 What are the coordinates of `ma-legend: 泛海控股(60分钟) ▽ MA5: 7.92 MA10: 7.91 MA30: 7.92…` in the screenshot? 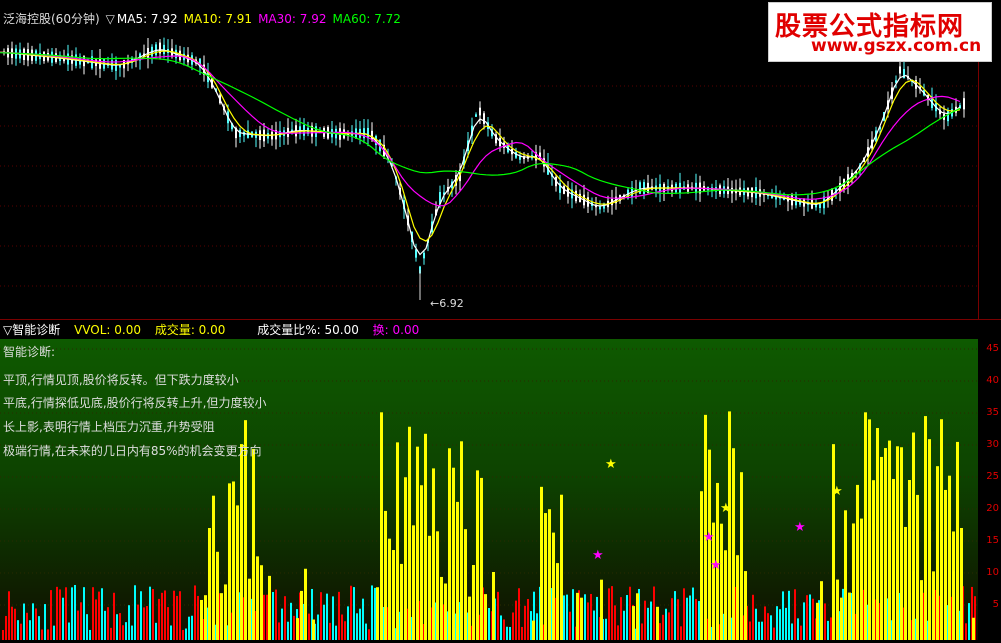 It's located at (205, 18).